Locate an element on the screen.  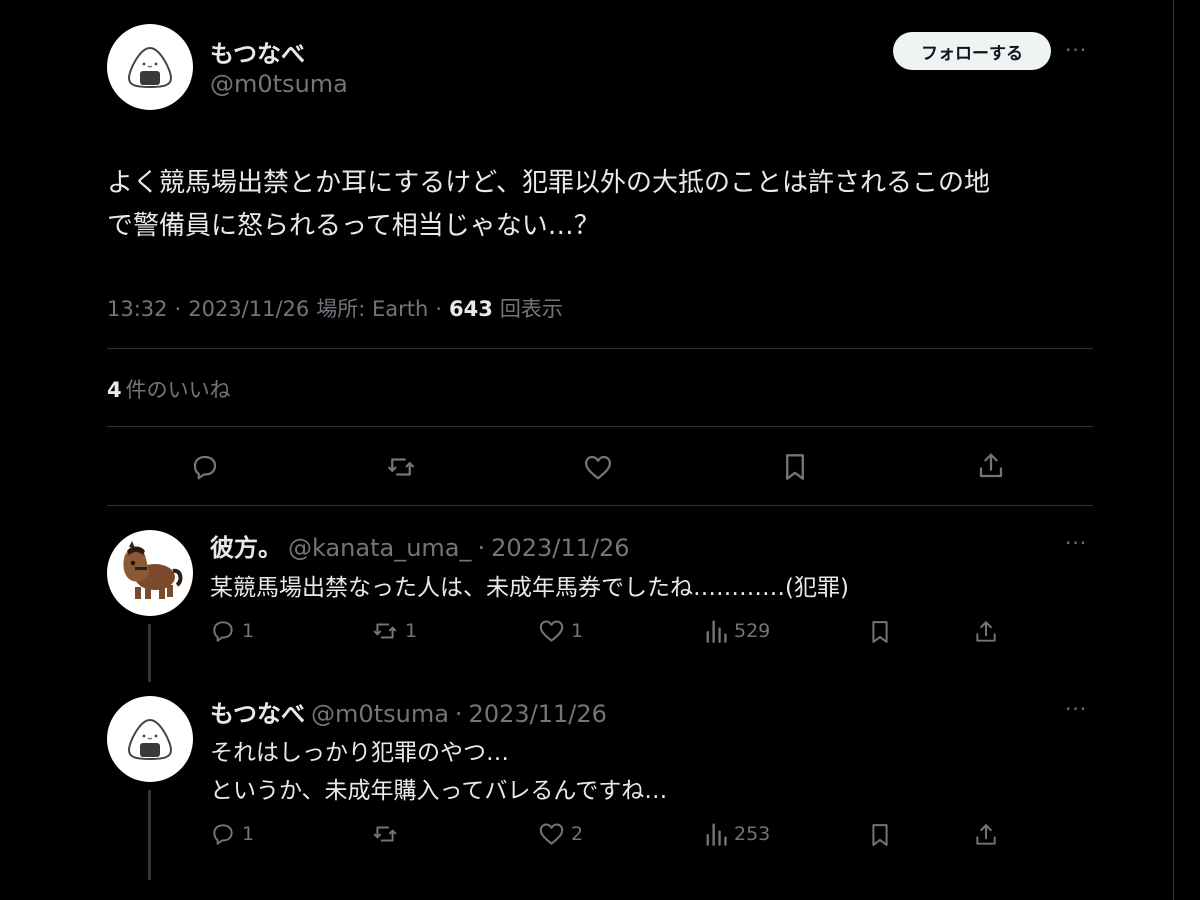
right-column-border is located at coordinates (1173, 450).